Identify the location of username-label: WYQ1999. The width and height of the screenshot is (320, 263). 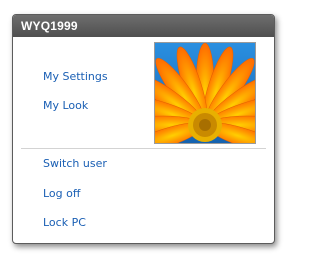
(49, 26).